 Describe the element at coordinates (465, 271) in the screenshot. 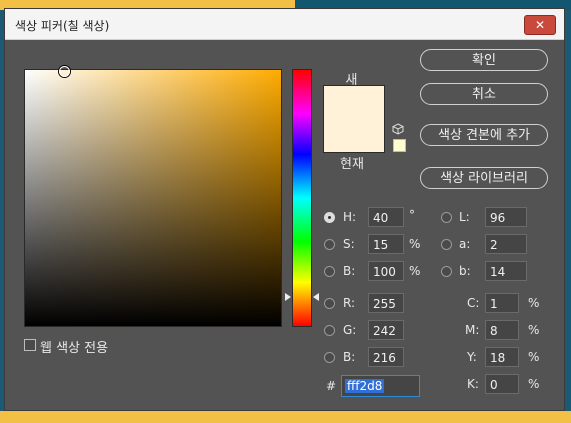

I see `b-lab-label: b:` at that location.